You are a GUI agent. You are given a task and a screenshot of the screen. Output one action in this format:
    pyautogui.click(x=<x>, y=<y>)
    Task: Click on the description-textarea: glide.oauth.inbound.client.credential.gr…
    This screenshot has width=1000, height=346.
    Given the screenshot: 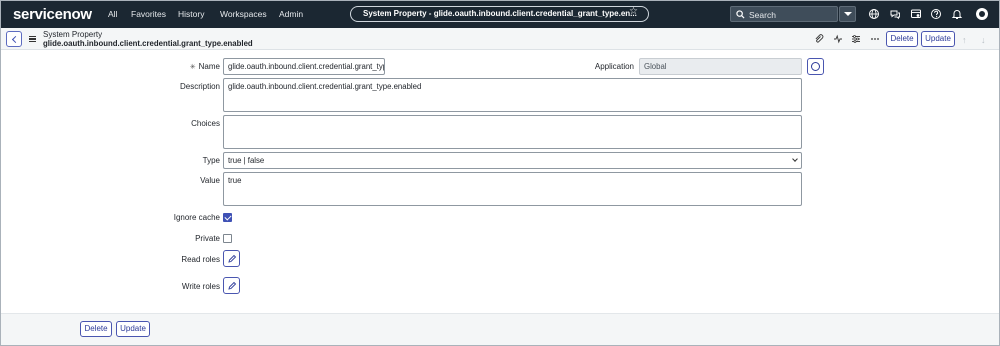 What is the action you would take?
    pyautogui.click(x=512, y=95)
    